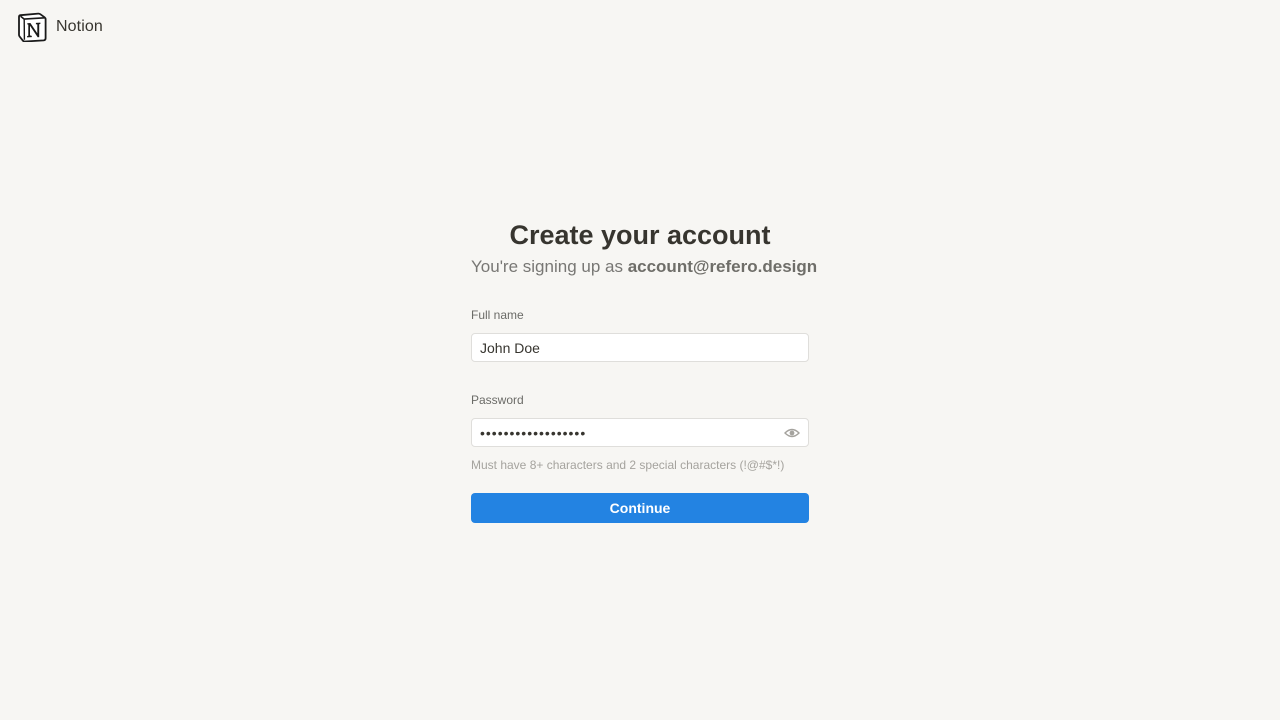 The height and width of the screenshot is (720, 1280). Describe the element at coordinates (640, 235) in the screenshot. I see `page-title: Create your account` at that location.